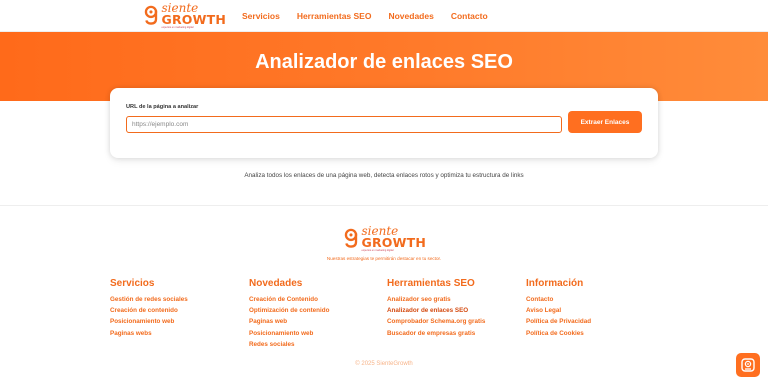 The width and height of the screenshot is (768, 379). What do you see at coordinates (436, 299) in the screenshot?
I see `footer-link: Analizador seo gratis` at bounding box center [436, 299].